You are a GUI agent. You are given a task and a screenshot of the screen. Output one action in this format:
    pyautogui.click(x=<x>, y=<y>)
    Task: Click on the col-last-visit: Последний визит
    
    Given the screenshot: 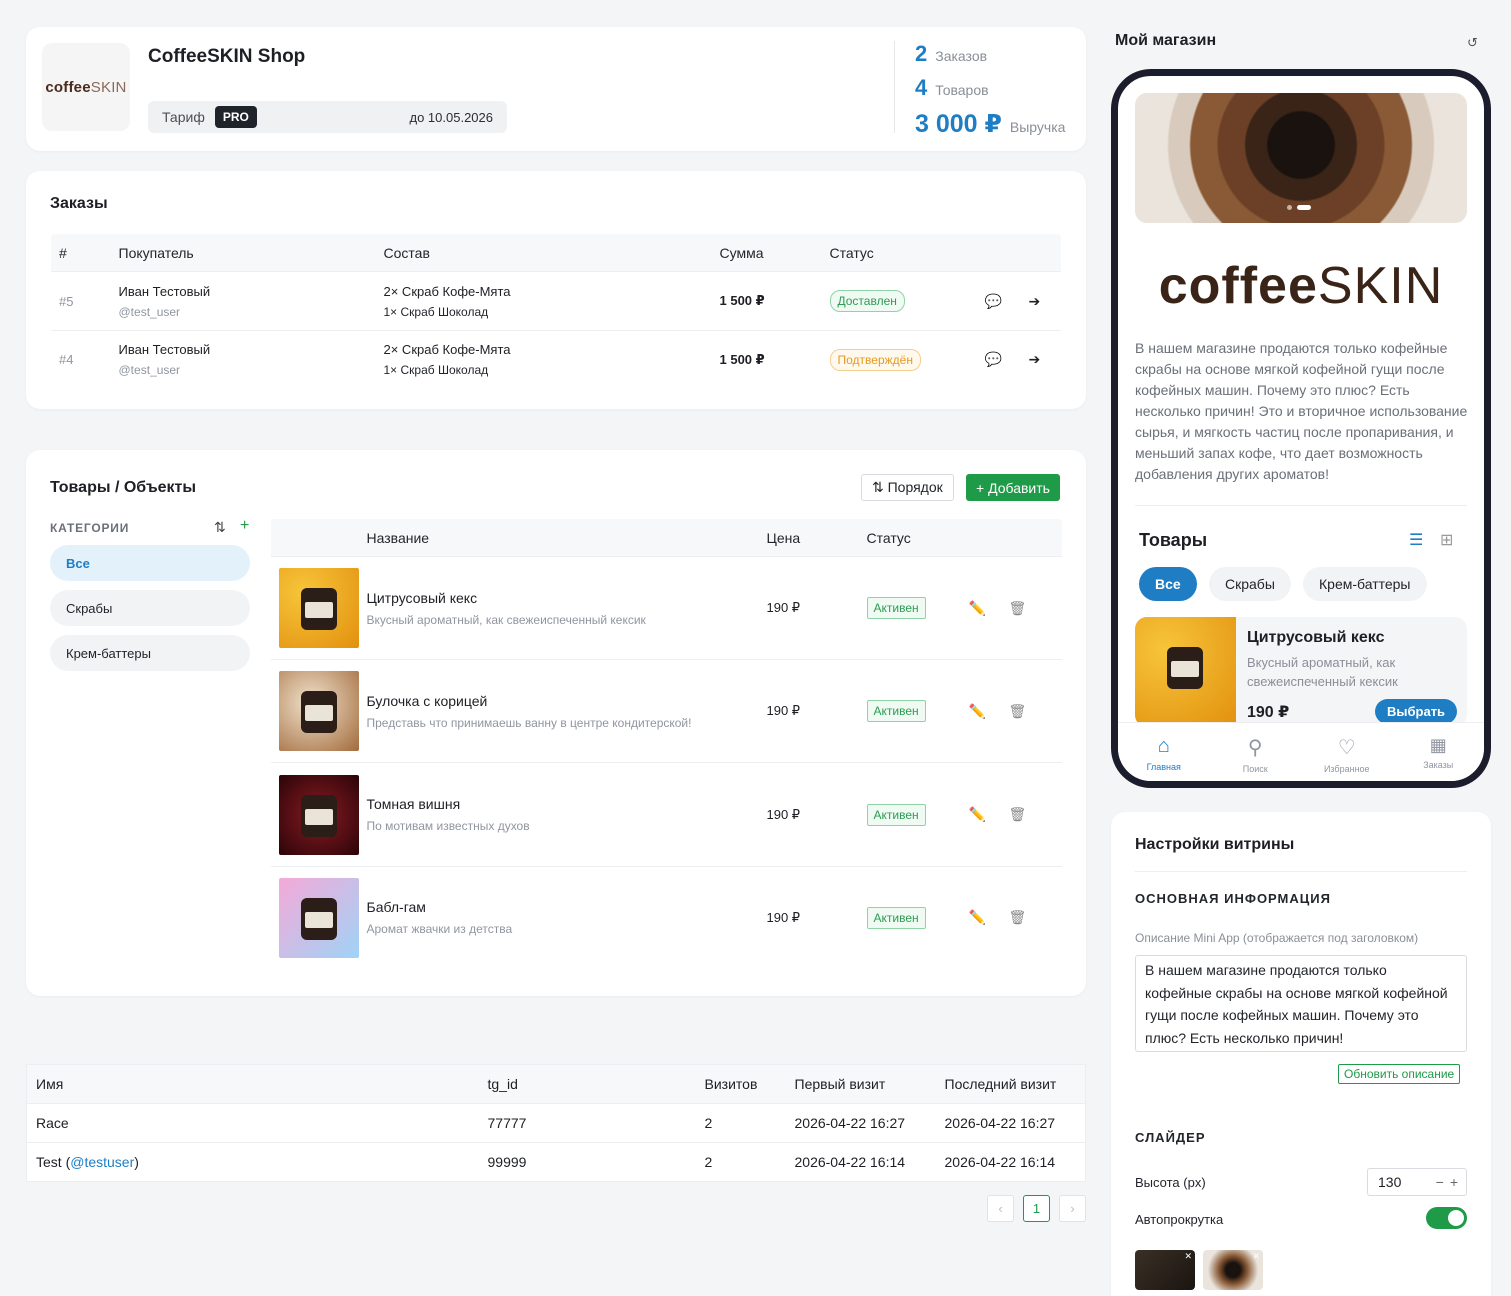 What is the action you would take?
    pyautogui.click(x=1015, y=1084)
    